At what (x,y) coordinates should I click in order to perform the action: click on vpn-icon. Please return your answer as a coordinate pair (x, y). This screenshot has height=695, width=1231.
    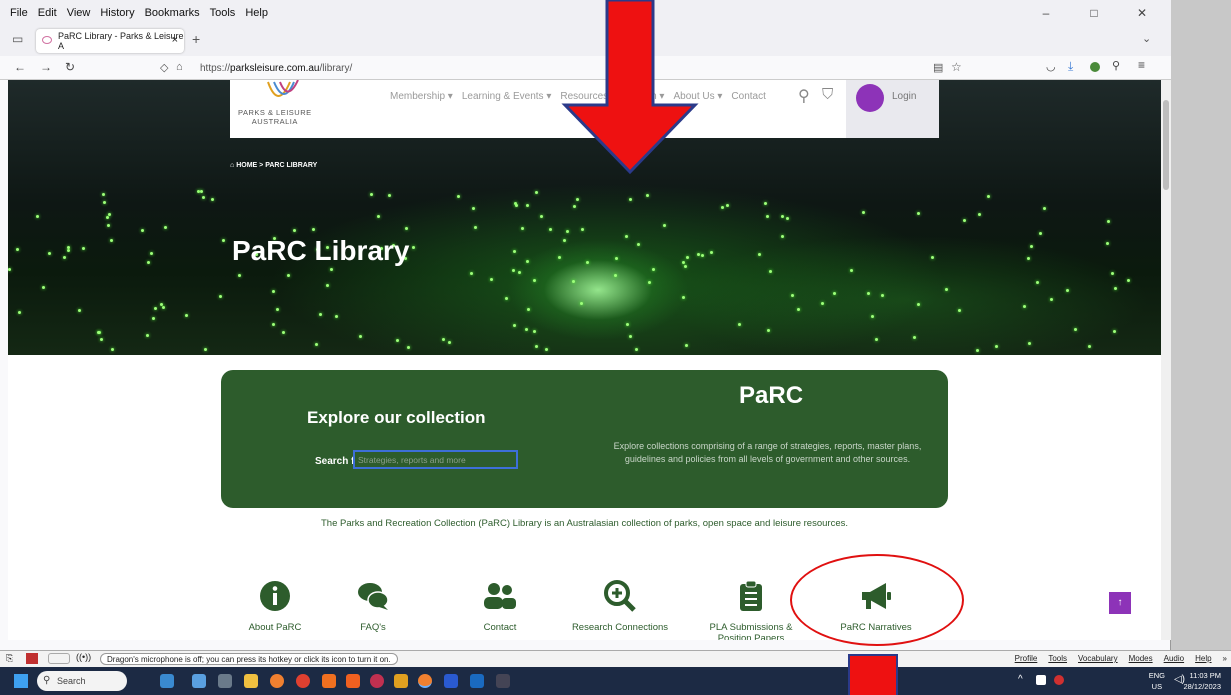
    Looking at the image, I should click on (377, 681).